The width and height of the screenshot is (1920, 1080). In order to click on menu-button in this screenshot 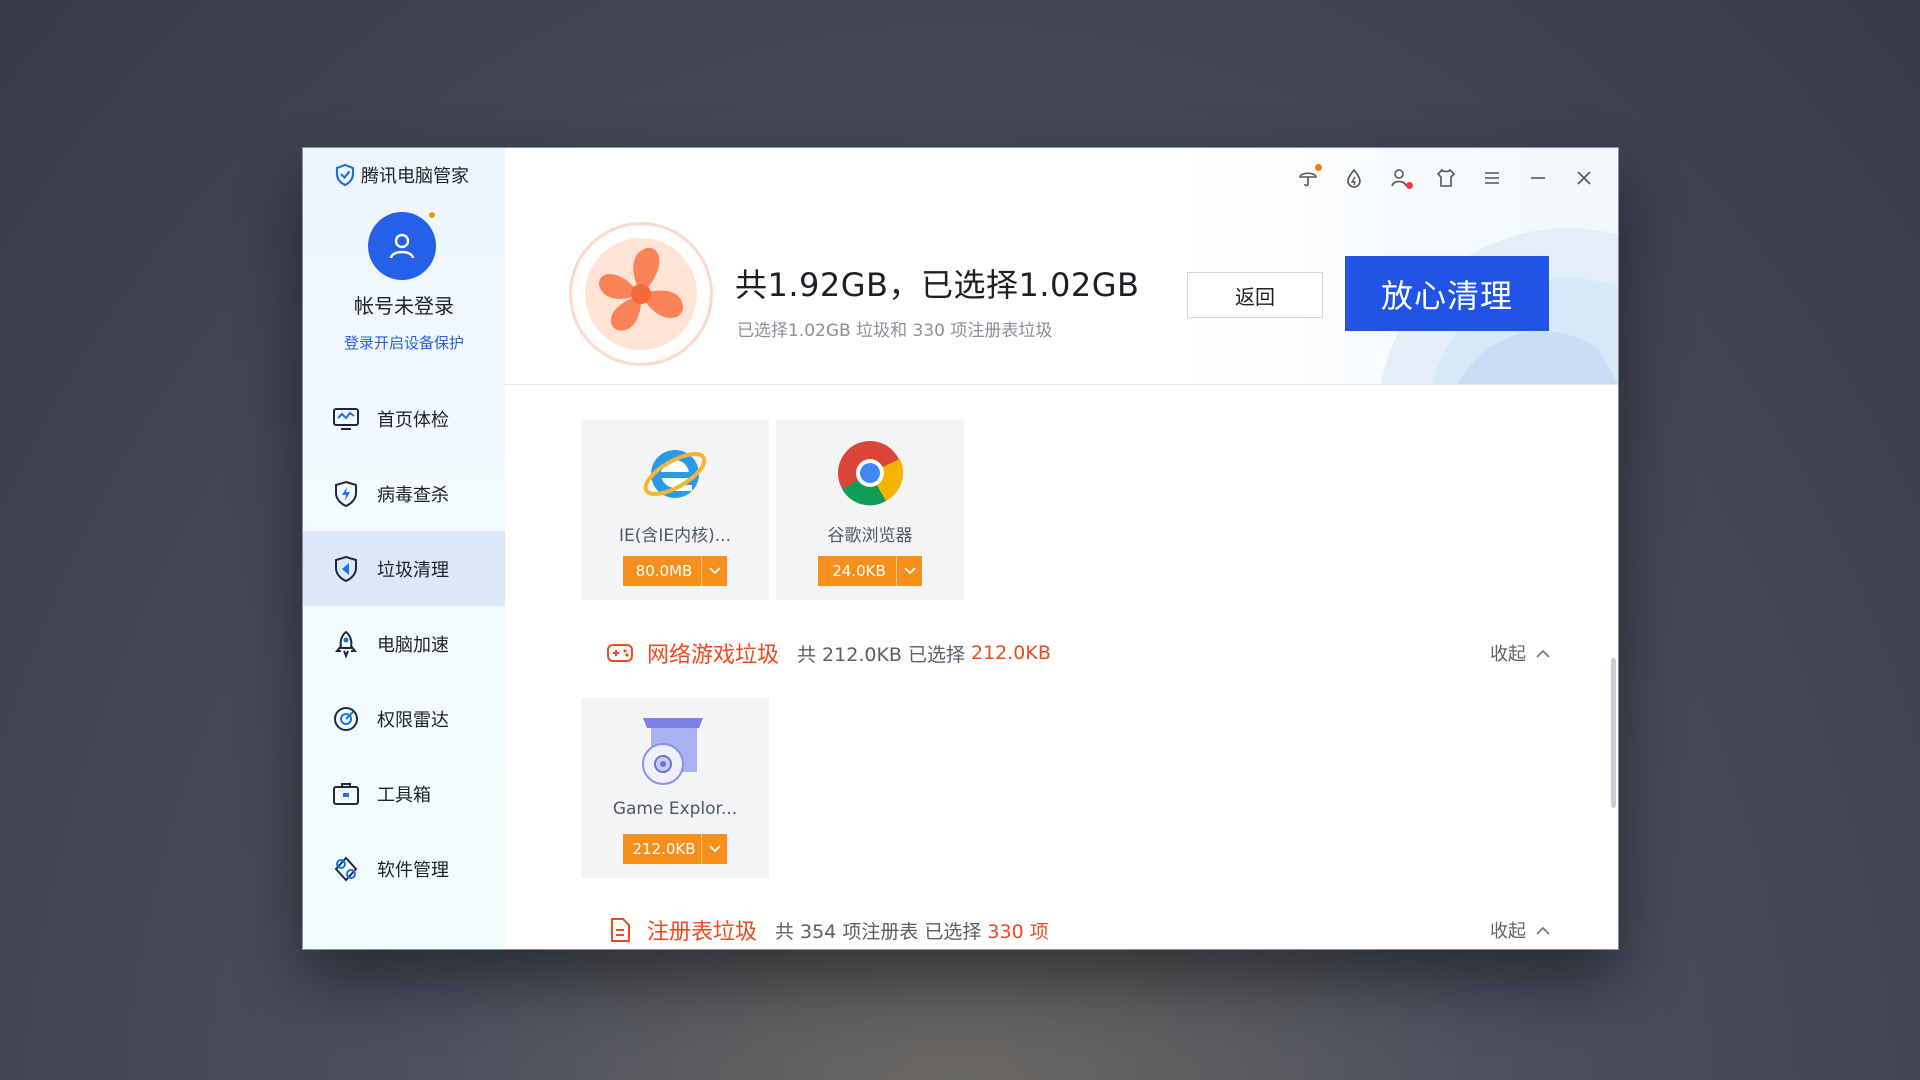, I will do `click(1492, 178)`.